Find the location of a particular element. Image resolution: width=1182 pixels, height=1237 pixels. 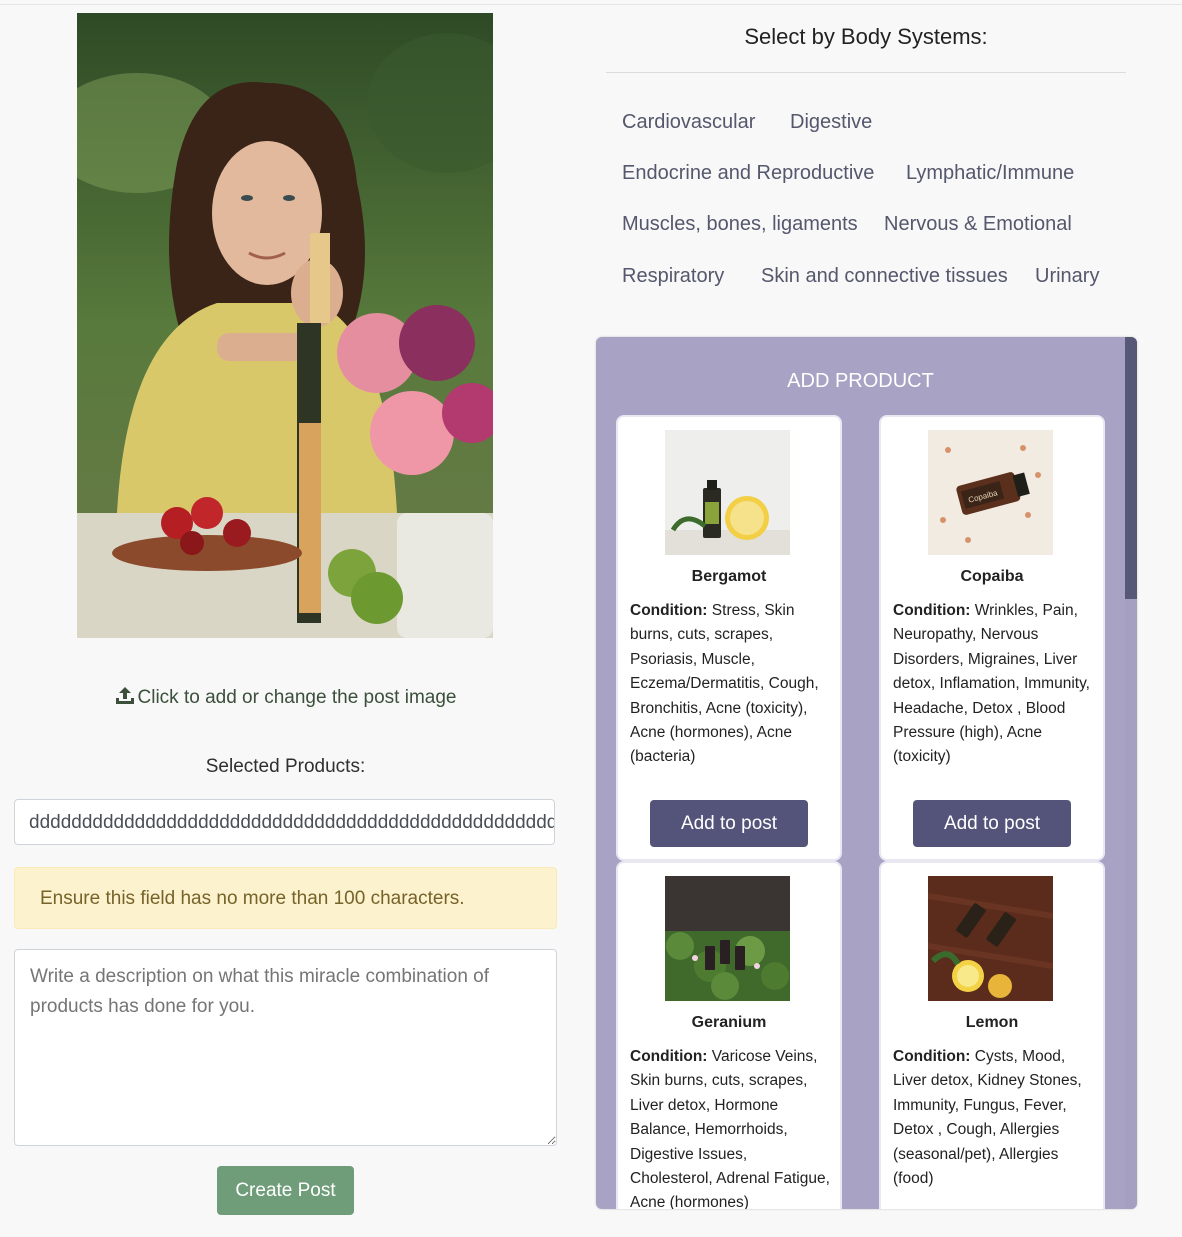

product-image-copaiba: Copaiba is located at coordinates (990, 492).